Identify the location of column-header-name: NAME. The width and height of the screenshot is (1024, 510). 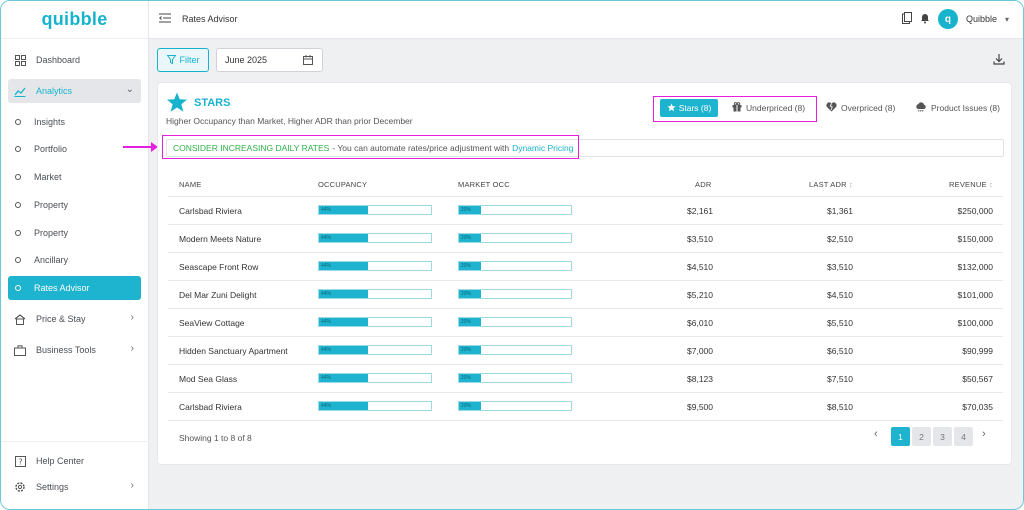
(190, 184).